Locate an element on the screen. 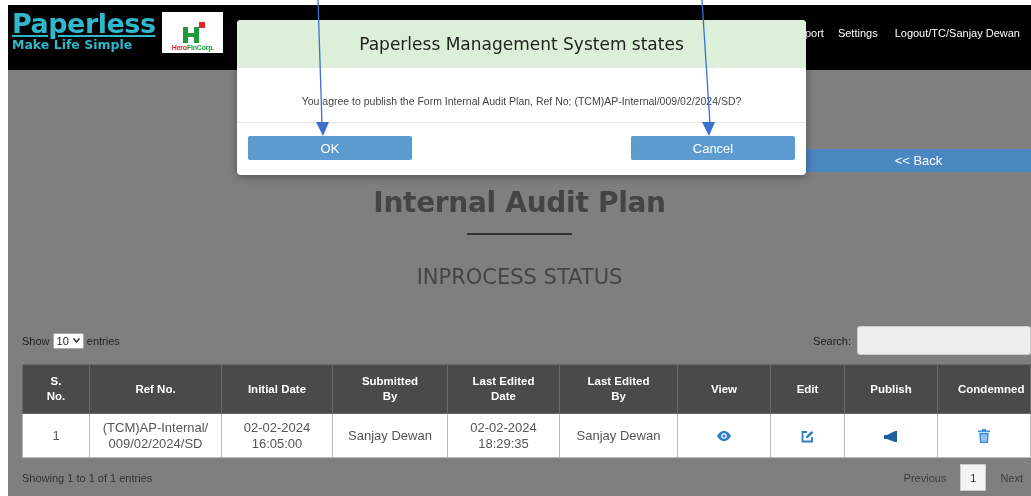 The width and height of the screenshot is (1031, 496). column-header: Condemned is located at coordinates (984, 389).